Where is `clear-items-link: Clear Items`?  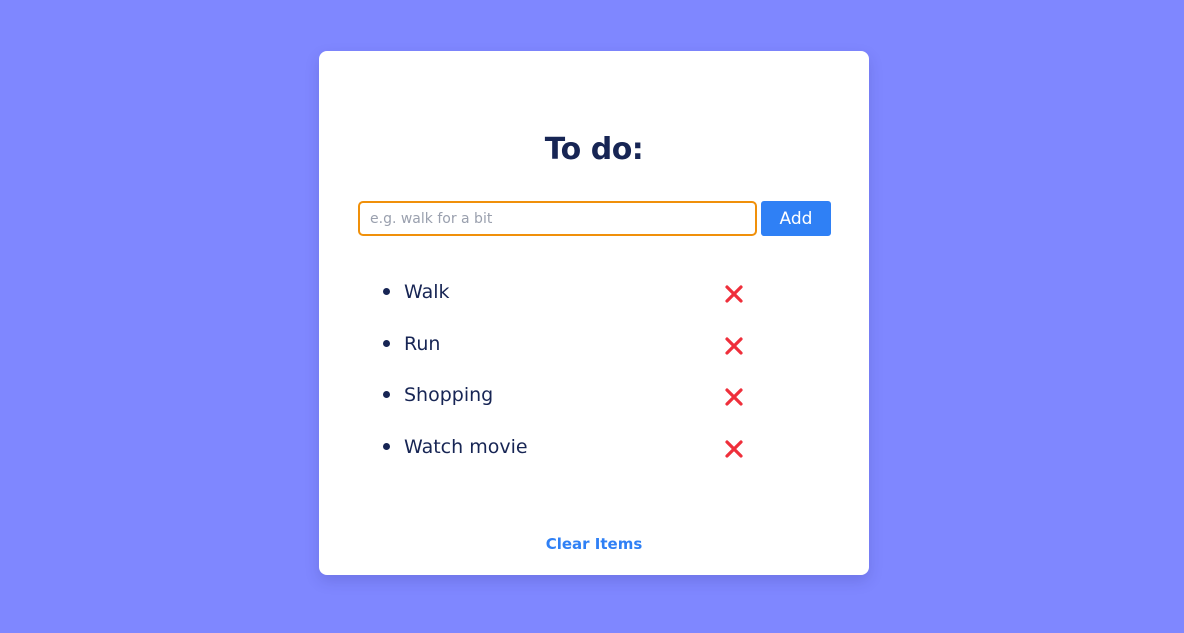
clear-items-link: Clear Items is located at coordinates (594, 544).